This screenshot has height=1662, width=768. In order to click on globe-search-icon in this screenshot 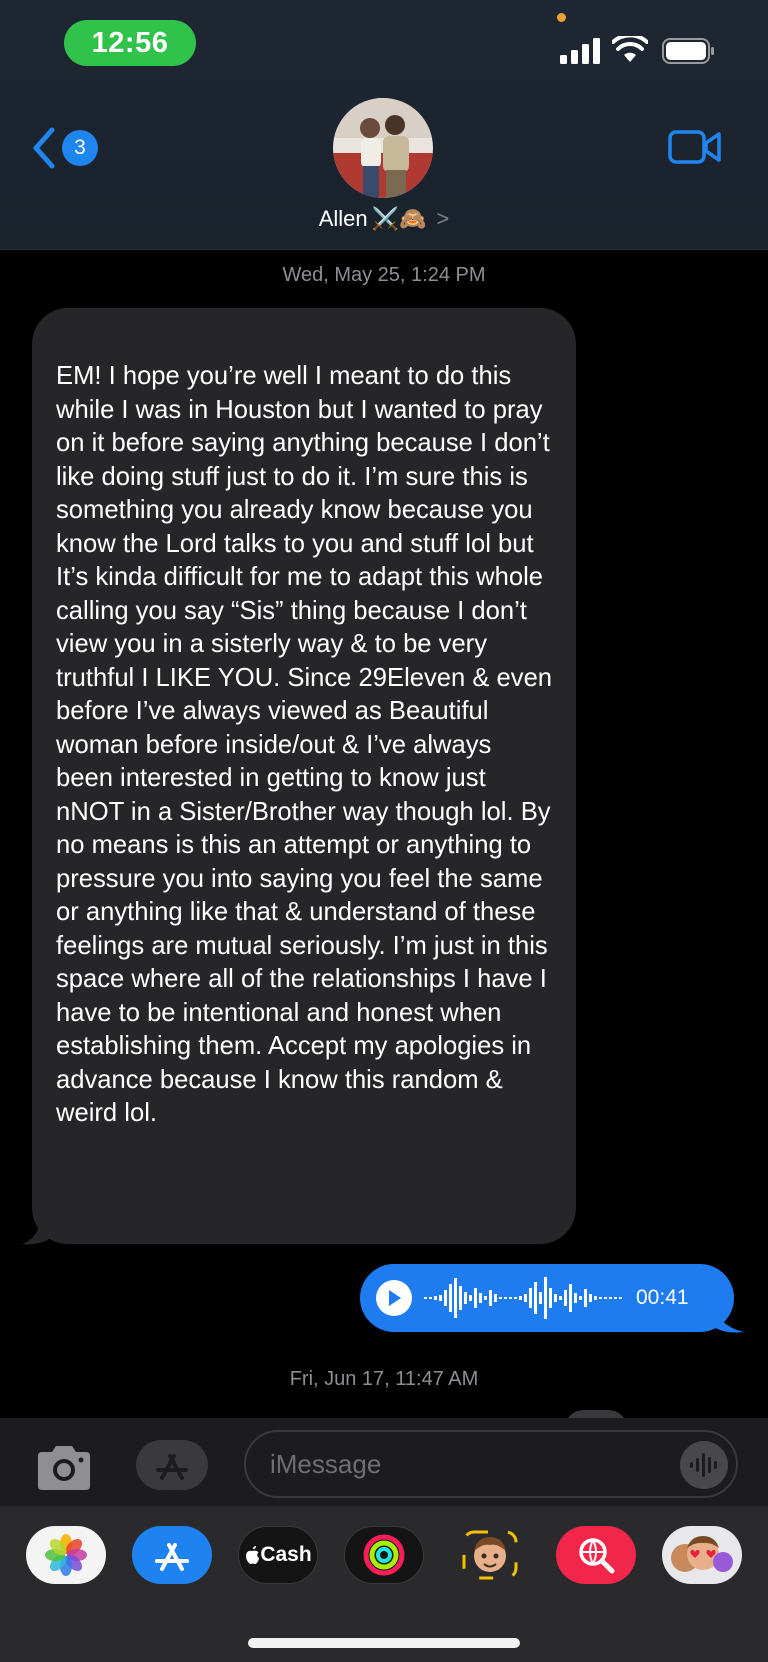, I will do `click(597, 1556)`.